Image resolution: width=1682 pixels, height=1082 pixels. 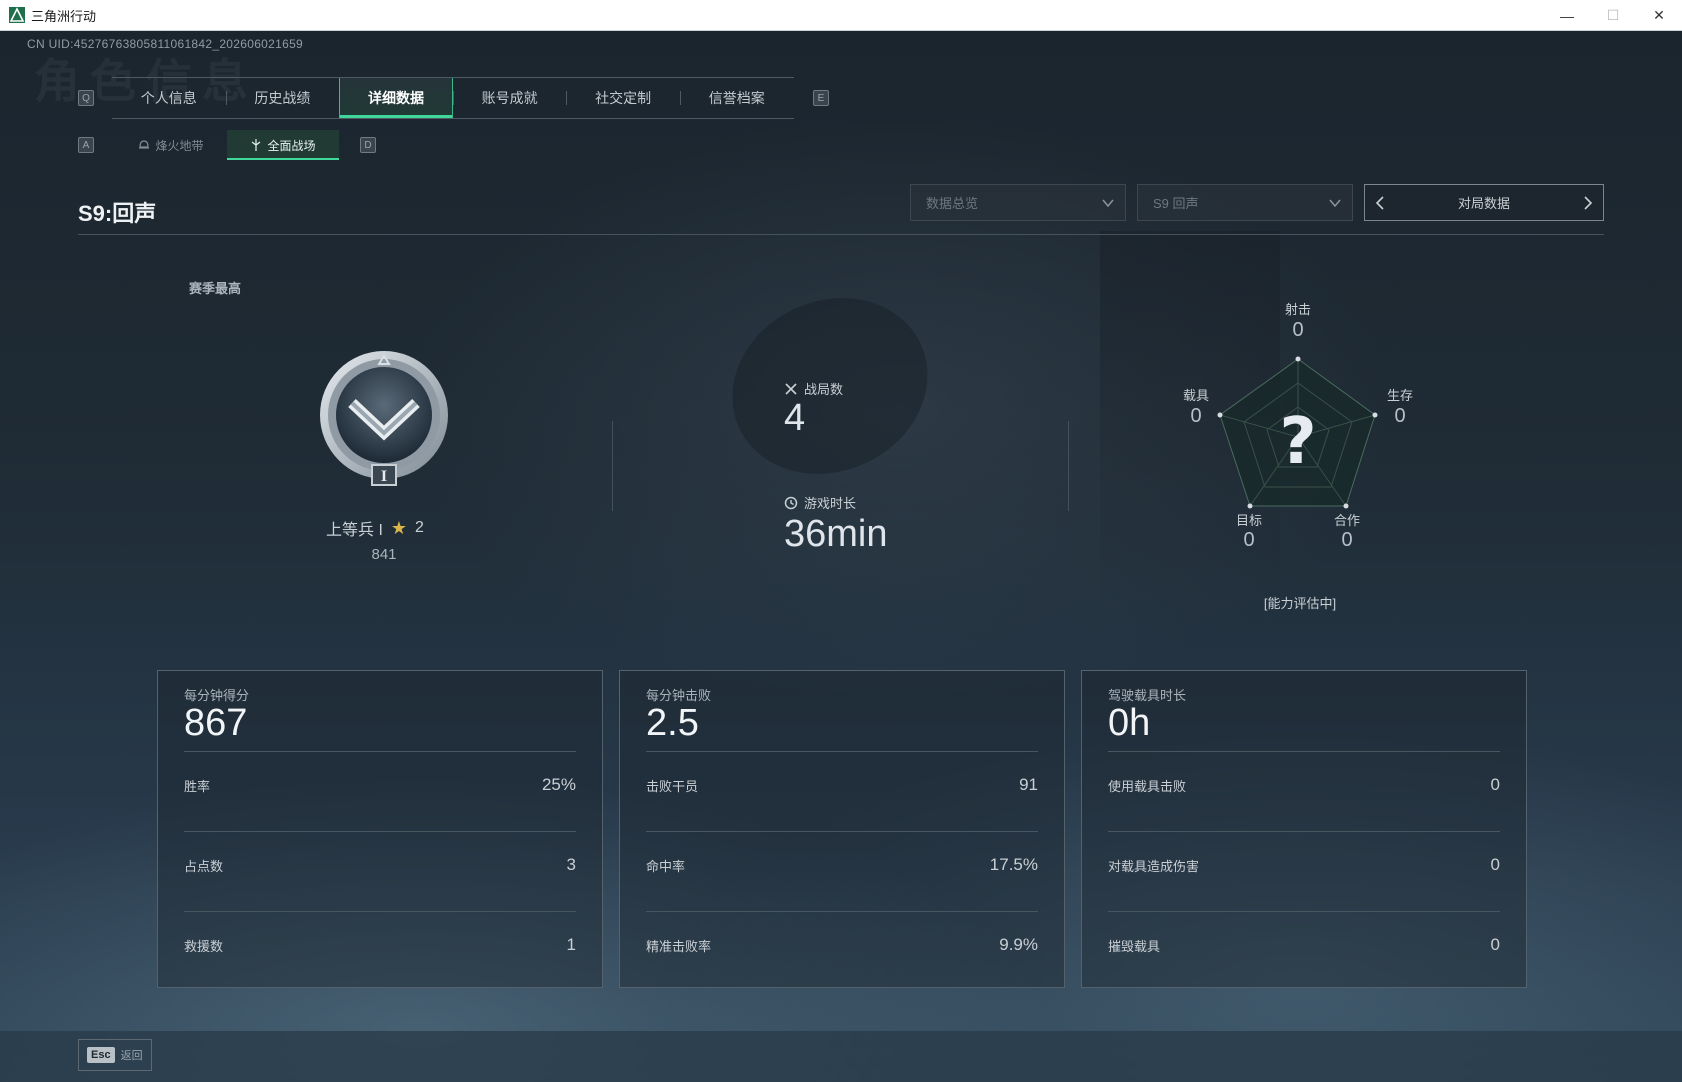 I want to click on minimize-button: —, so click(x=1567, y=15).